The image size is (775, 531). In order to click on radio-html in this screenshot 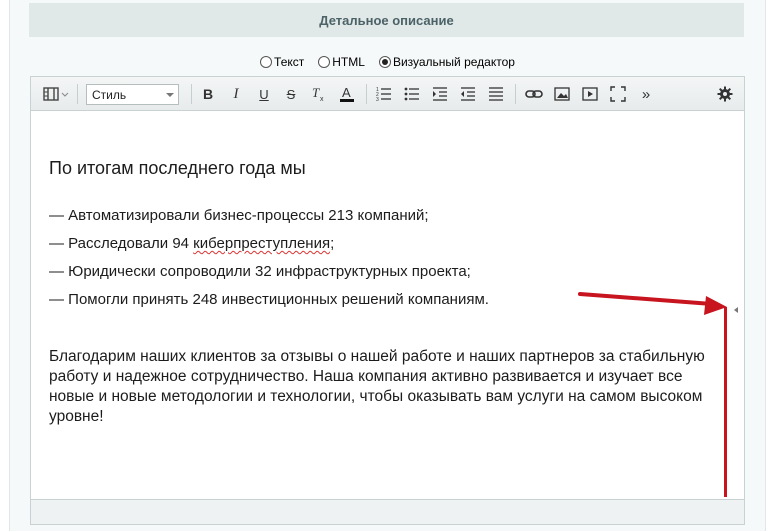, I will do `click(324, 62)`.